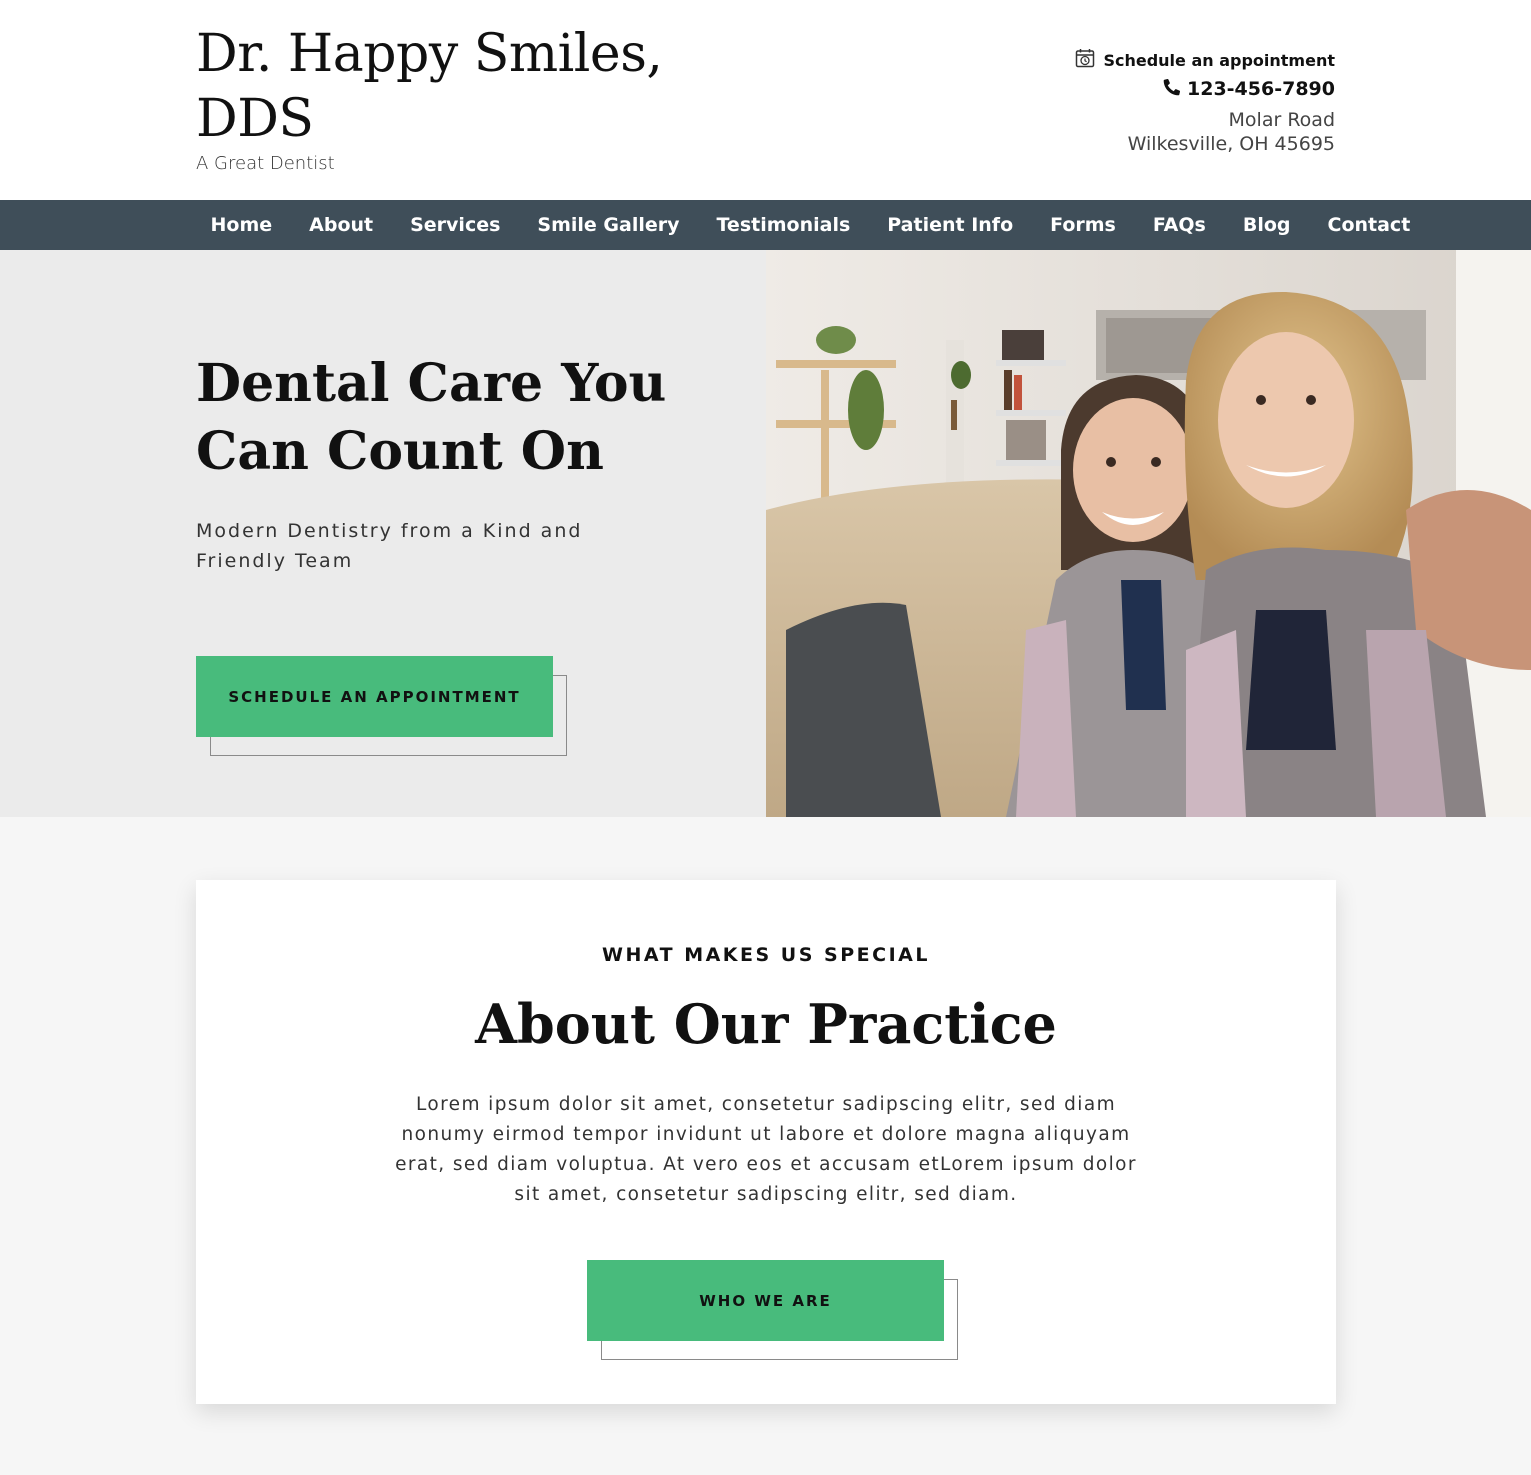  Describe the element at coordinates (1266, 225) in the screenshot. I see `nav-item-blog: Blog` at that location.